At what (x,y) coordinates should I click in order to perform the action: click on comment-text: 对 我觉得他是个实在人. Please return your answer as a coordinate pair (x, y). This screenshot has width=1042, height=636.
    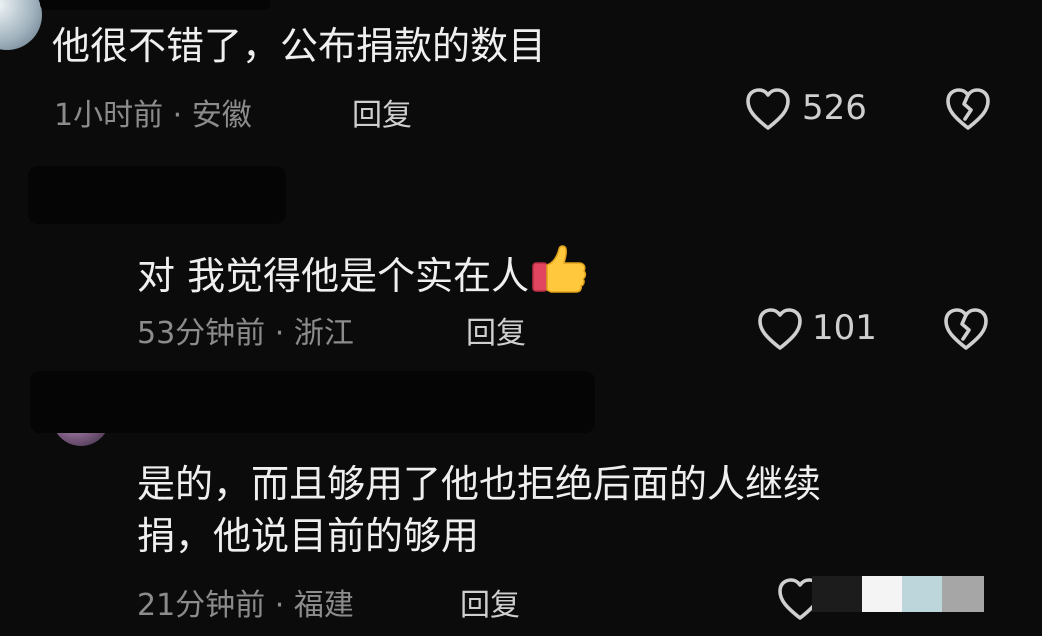
    Looking at the image, I should click on (363, 274).